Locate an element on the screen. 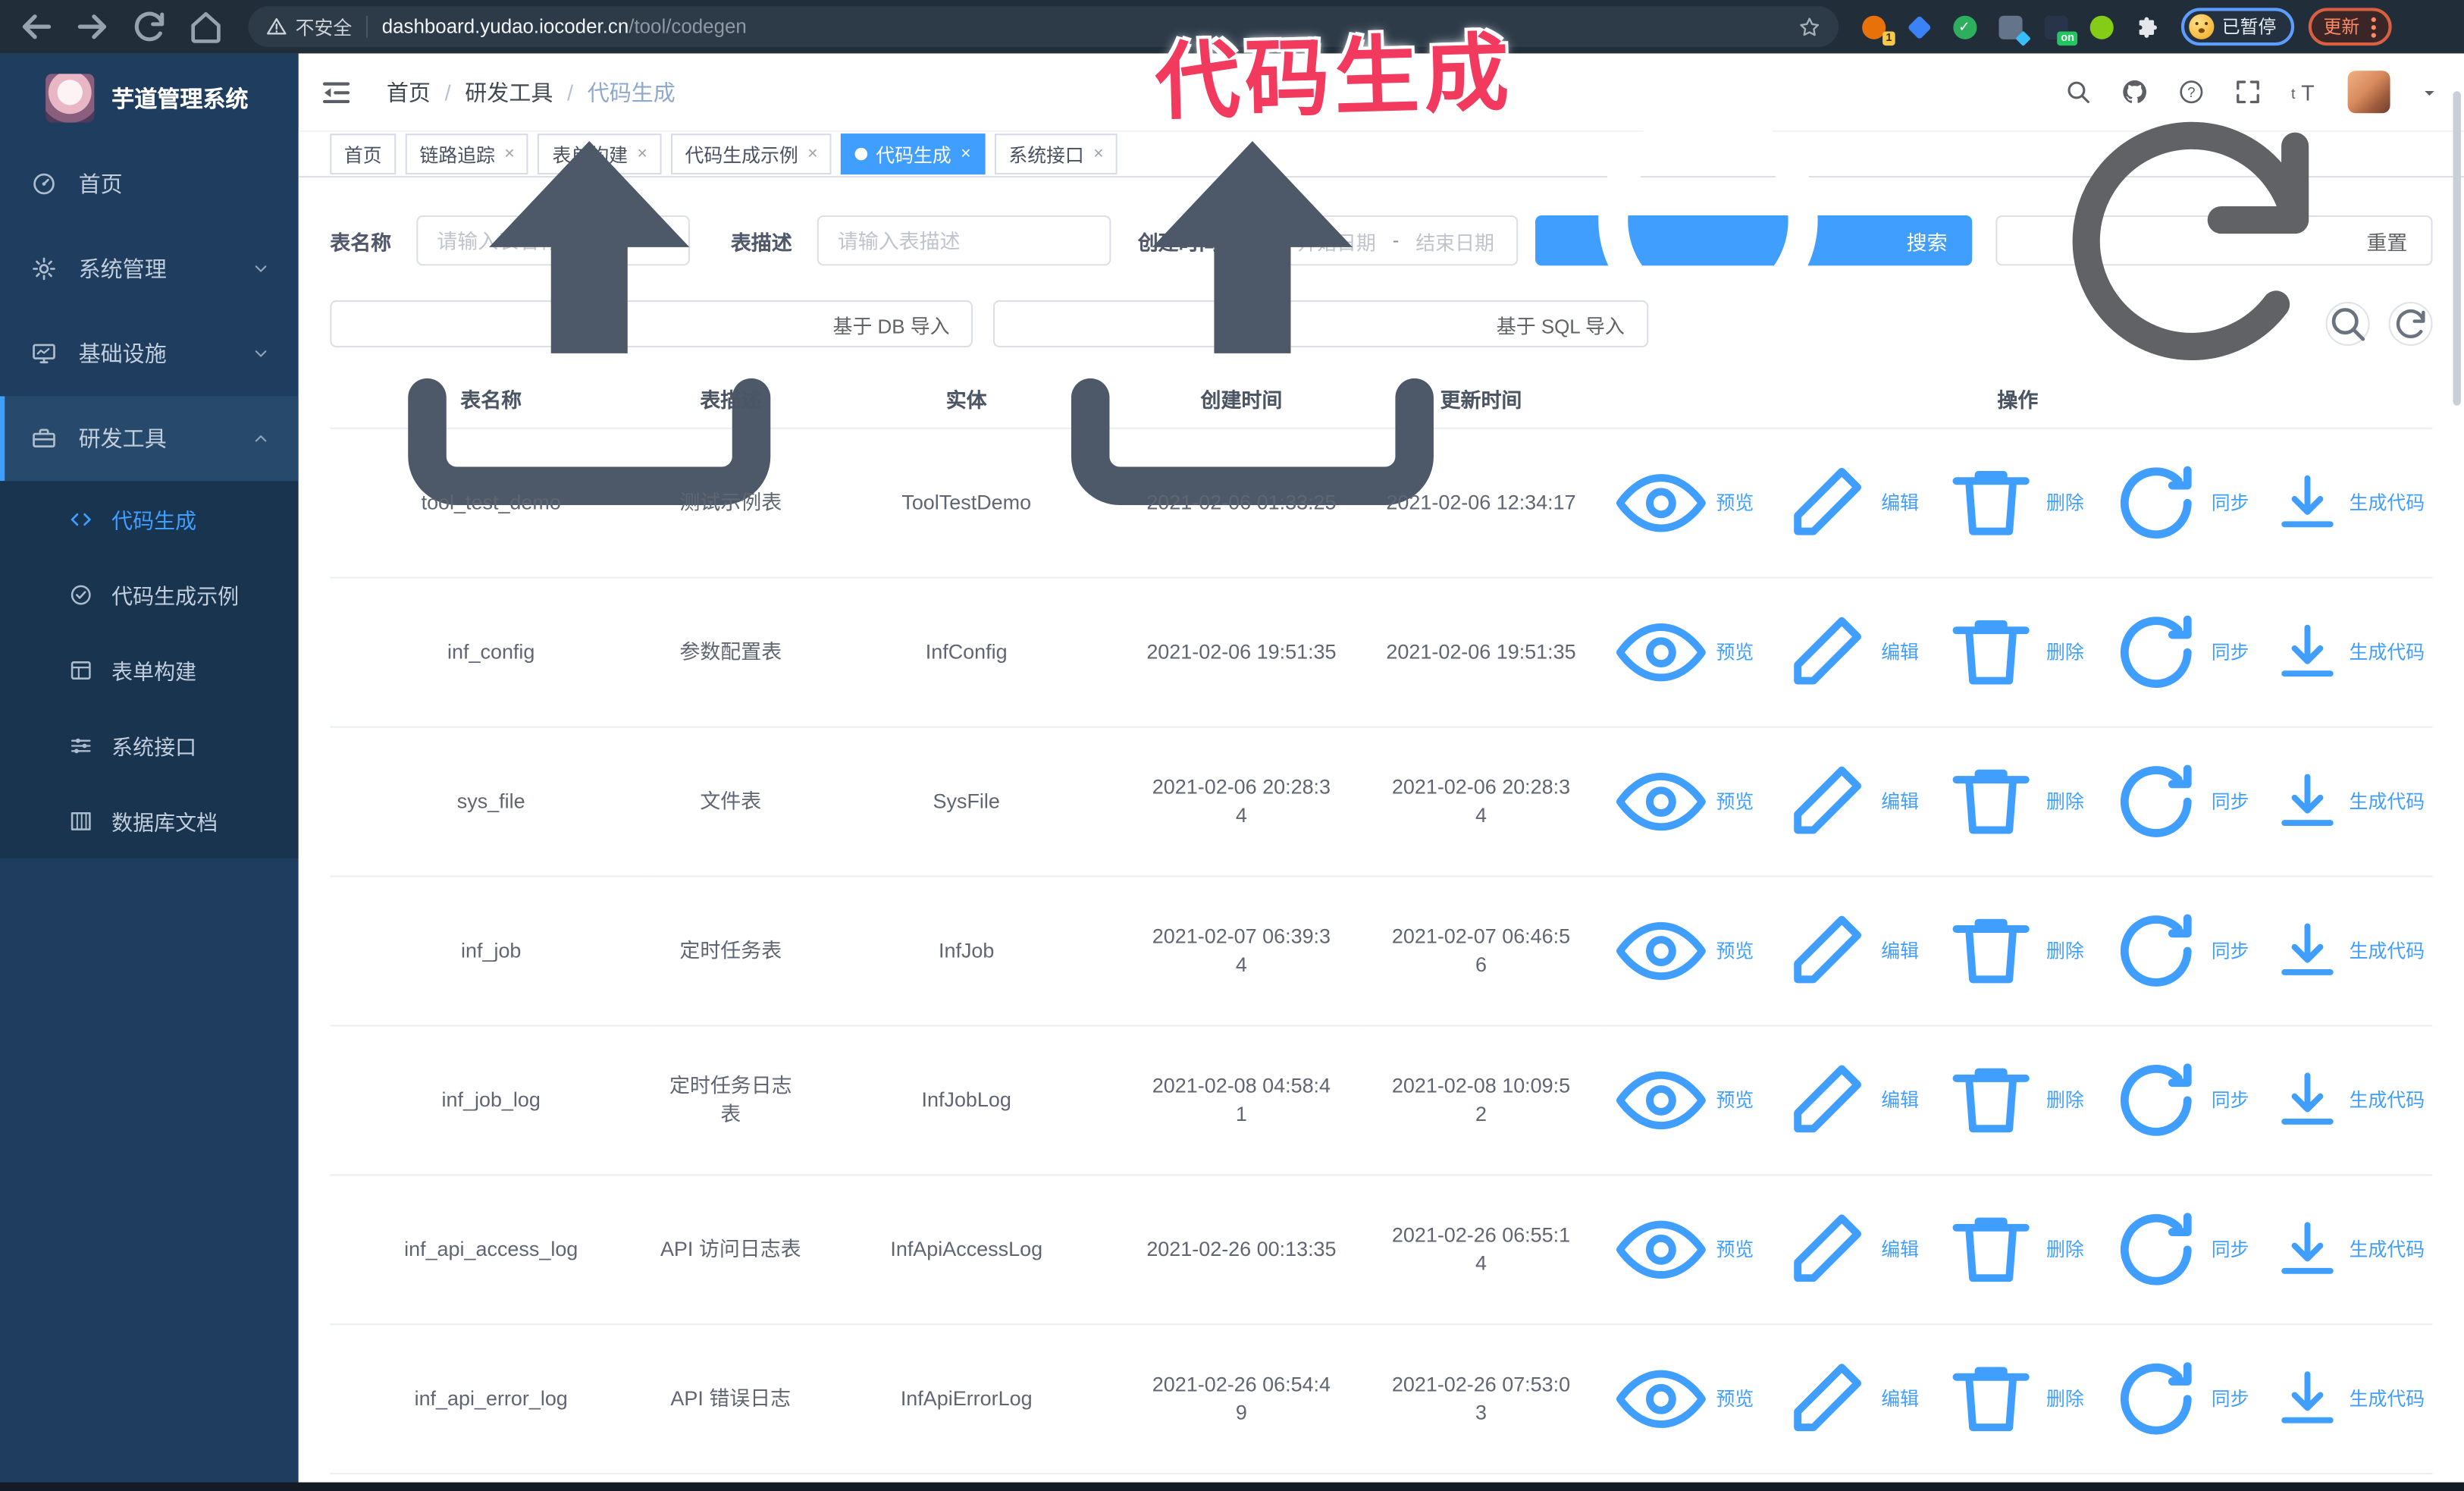  tab-close-icon: × is located at coordinates (964, 154).